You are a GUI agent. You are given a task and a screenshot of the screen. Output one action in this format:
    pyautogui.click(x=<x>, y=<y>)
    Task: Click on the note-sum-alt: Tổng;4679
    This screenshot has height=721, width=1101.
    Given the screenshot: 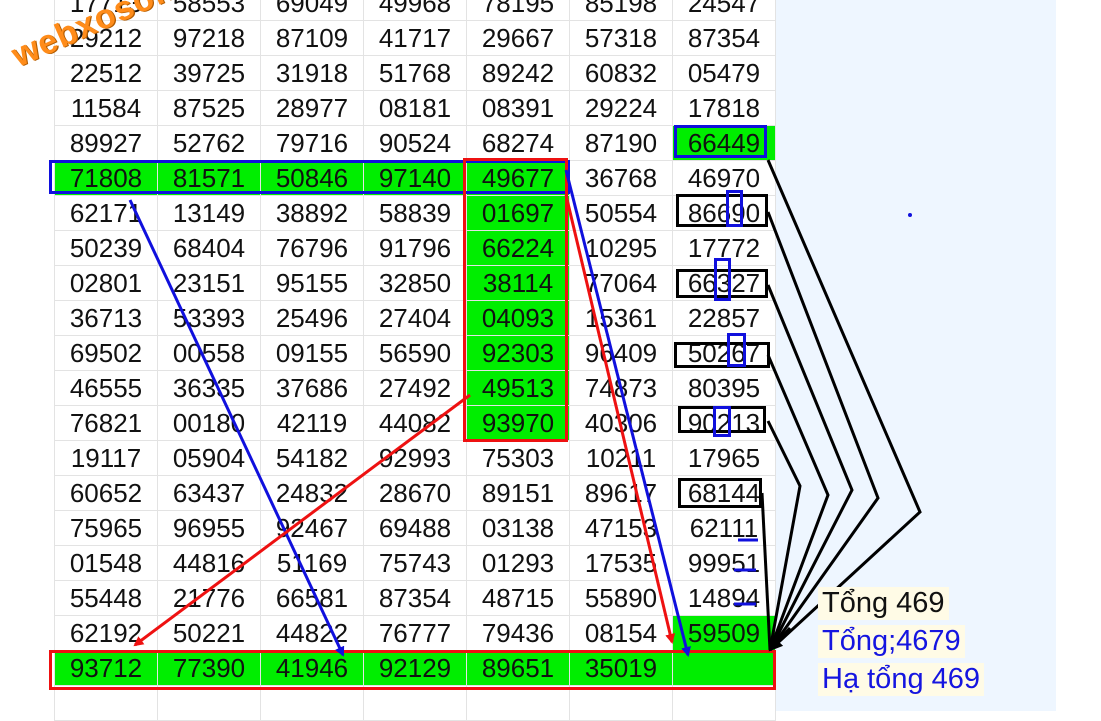 What is the action you would take?
    pyautogui.click(x=891, y=641)
    